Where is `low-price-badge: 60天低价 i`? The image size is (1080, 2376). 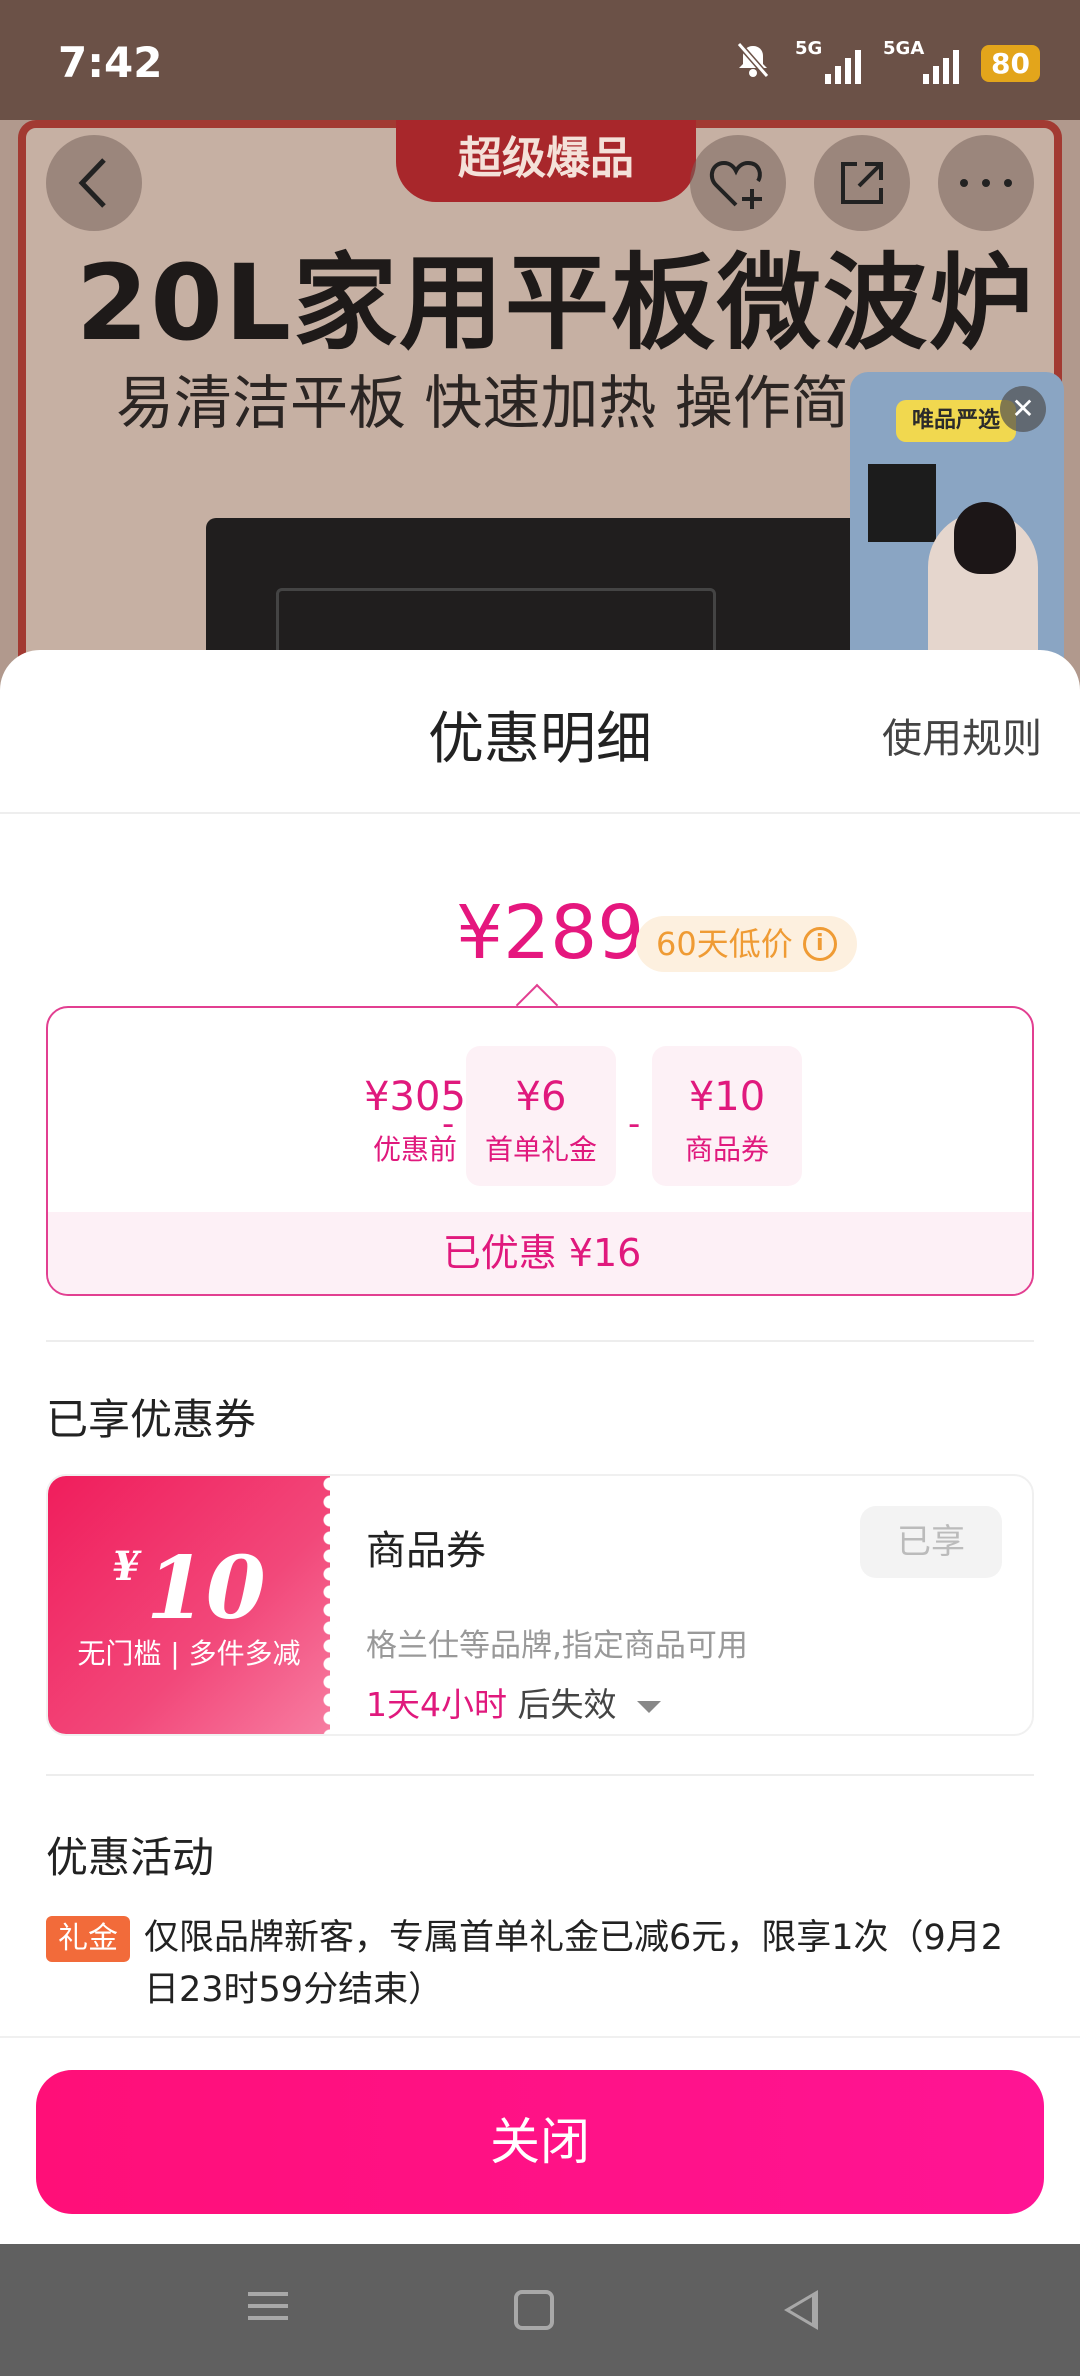
low-price-badge: 60天低价 i is located at coordinates (746, 944).